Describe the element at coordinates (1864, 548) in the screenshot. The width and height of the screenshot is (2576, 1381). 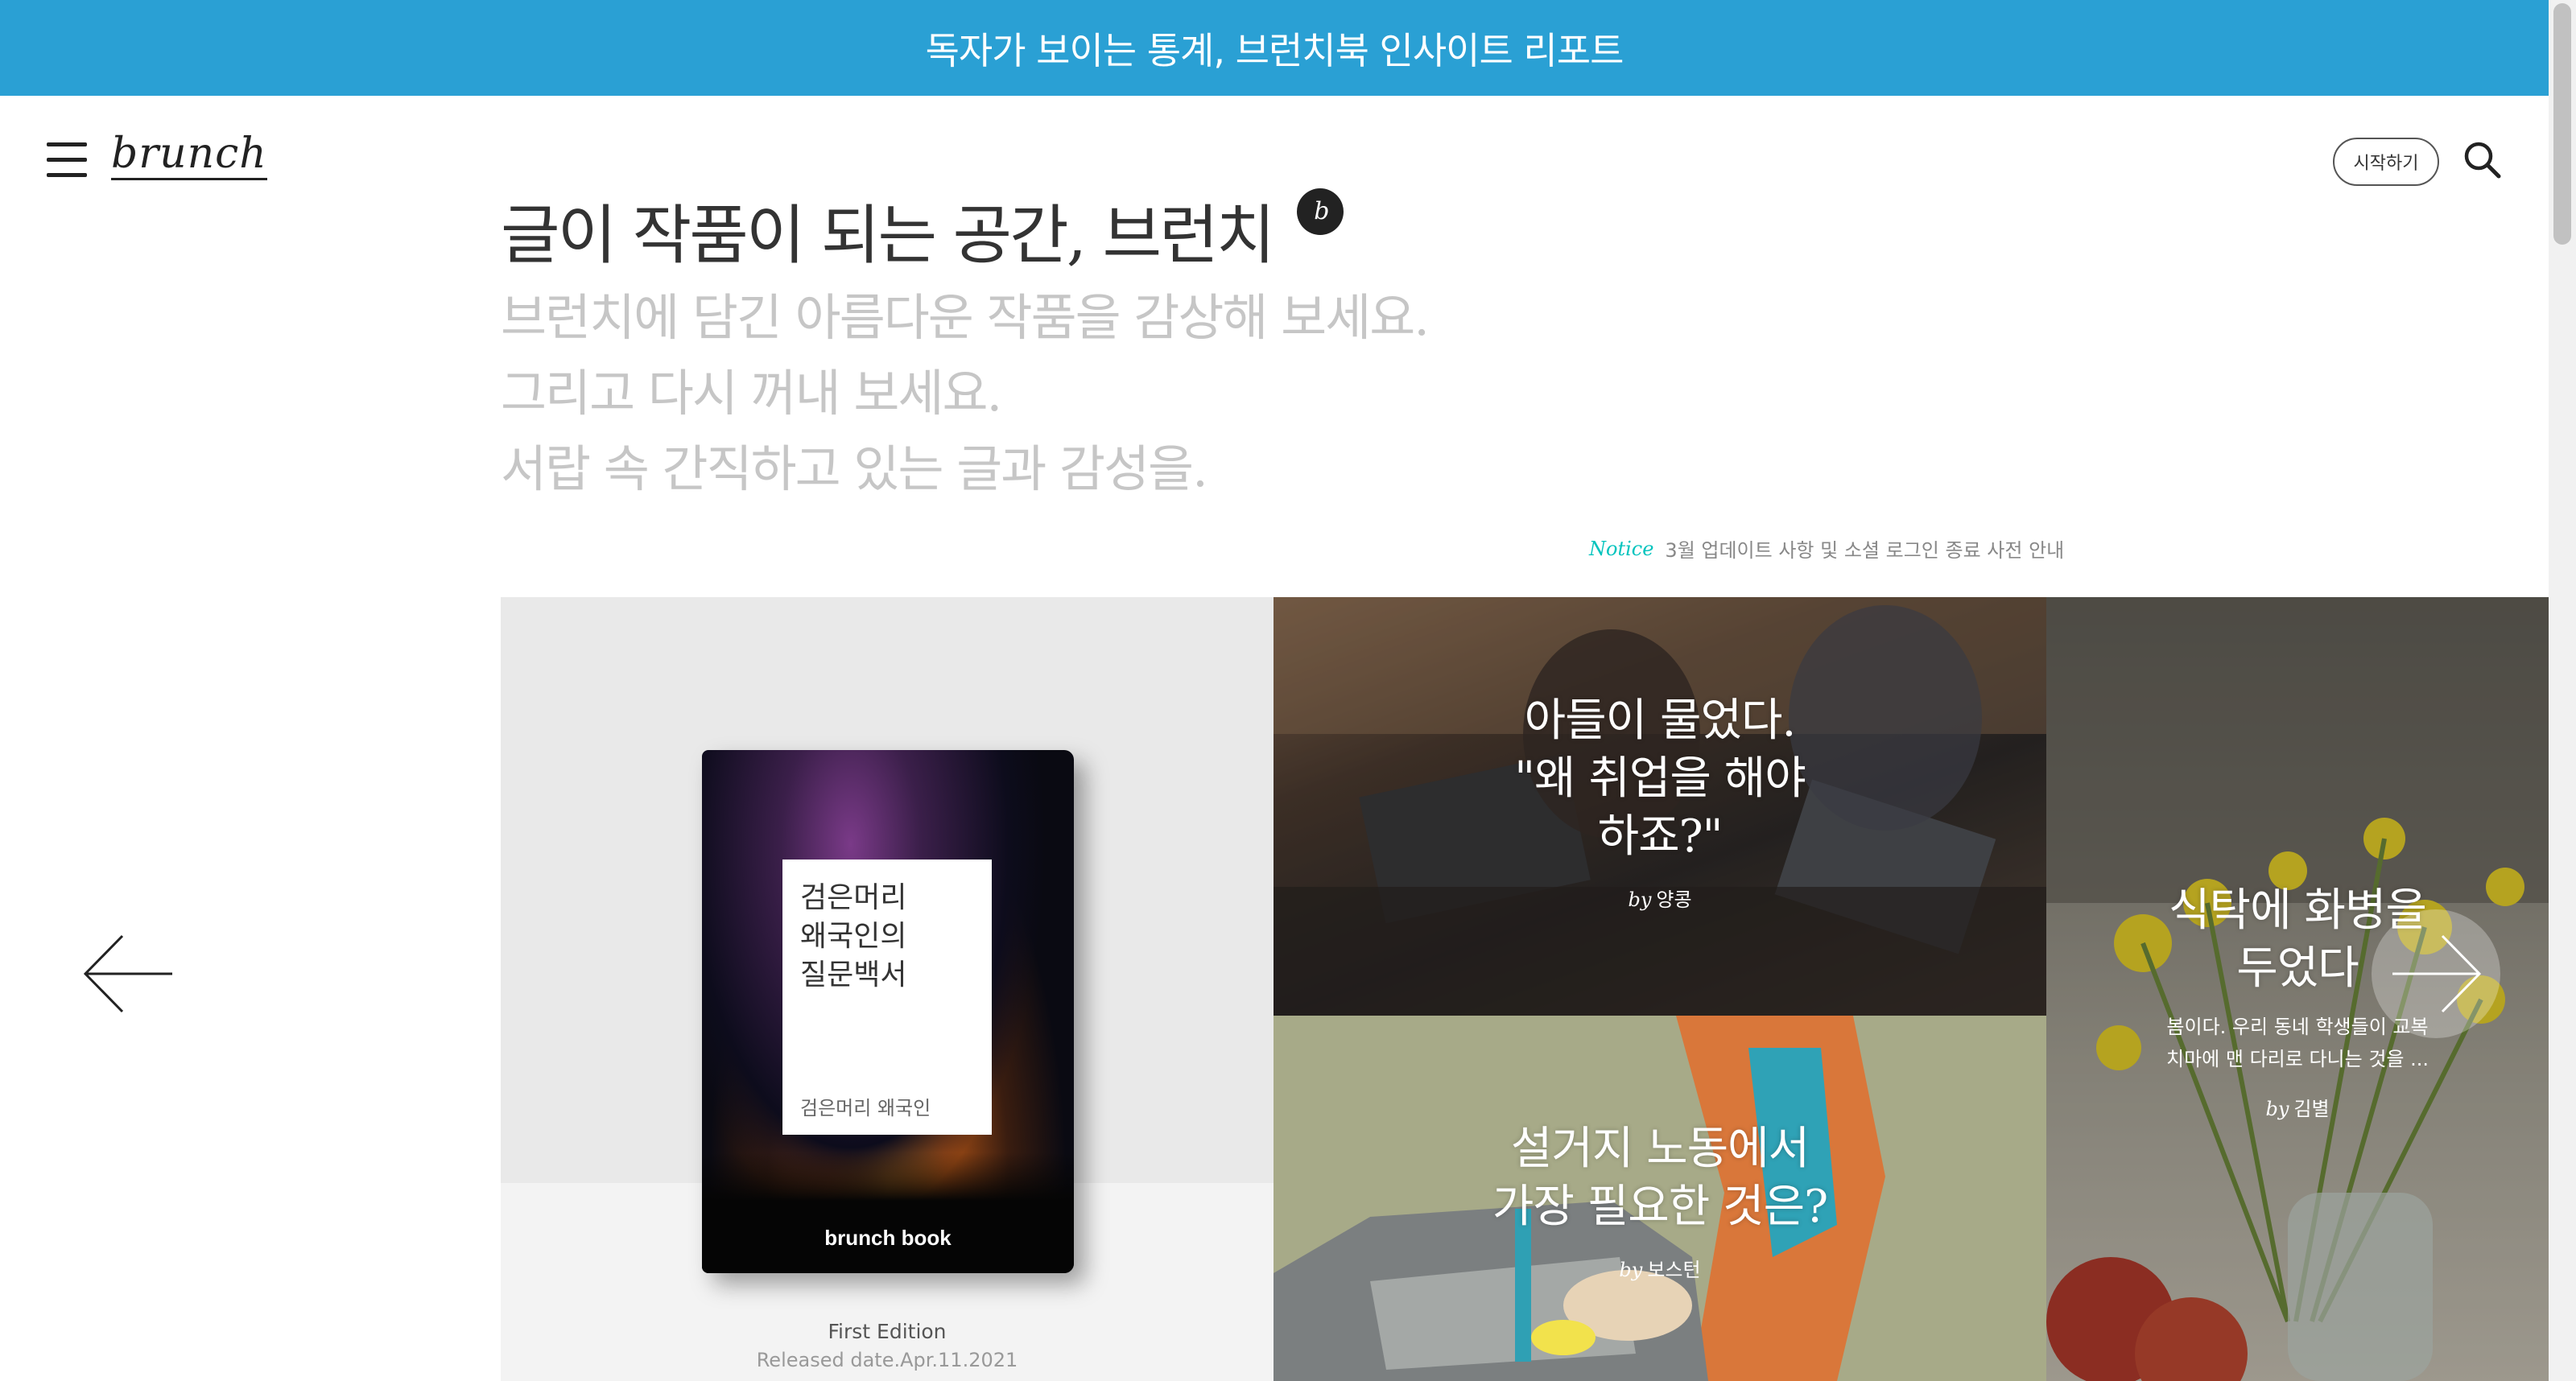
I see `notice-text: 3월 업데이트 사항 및 소셜 로그인 종료 사전 안내` at that location.